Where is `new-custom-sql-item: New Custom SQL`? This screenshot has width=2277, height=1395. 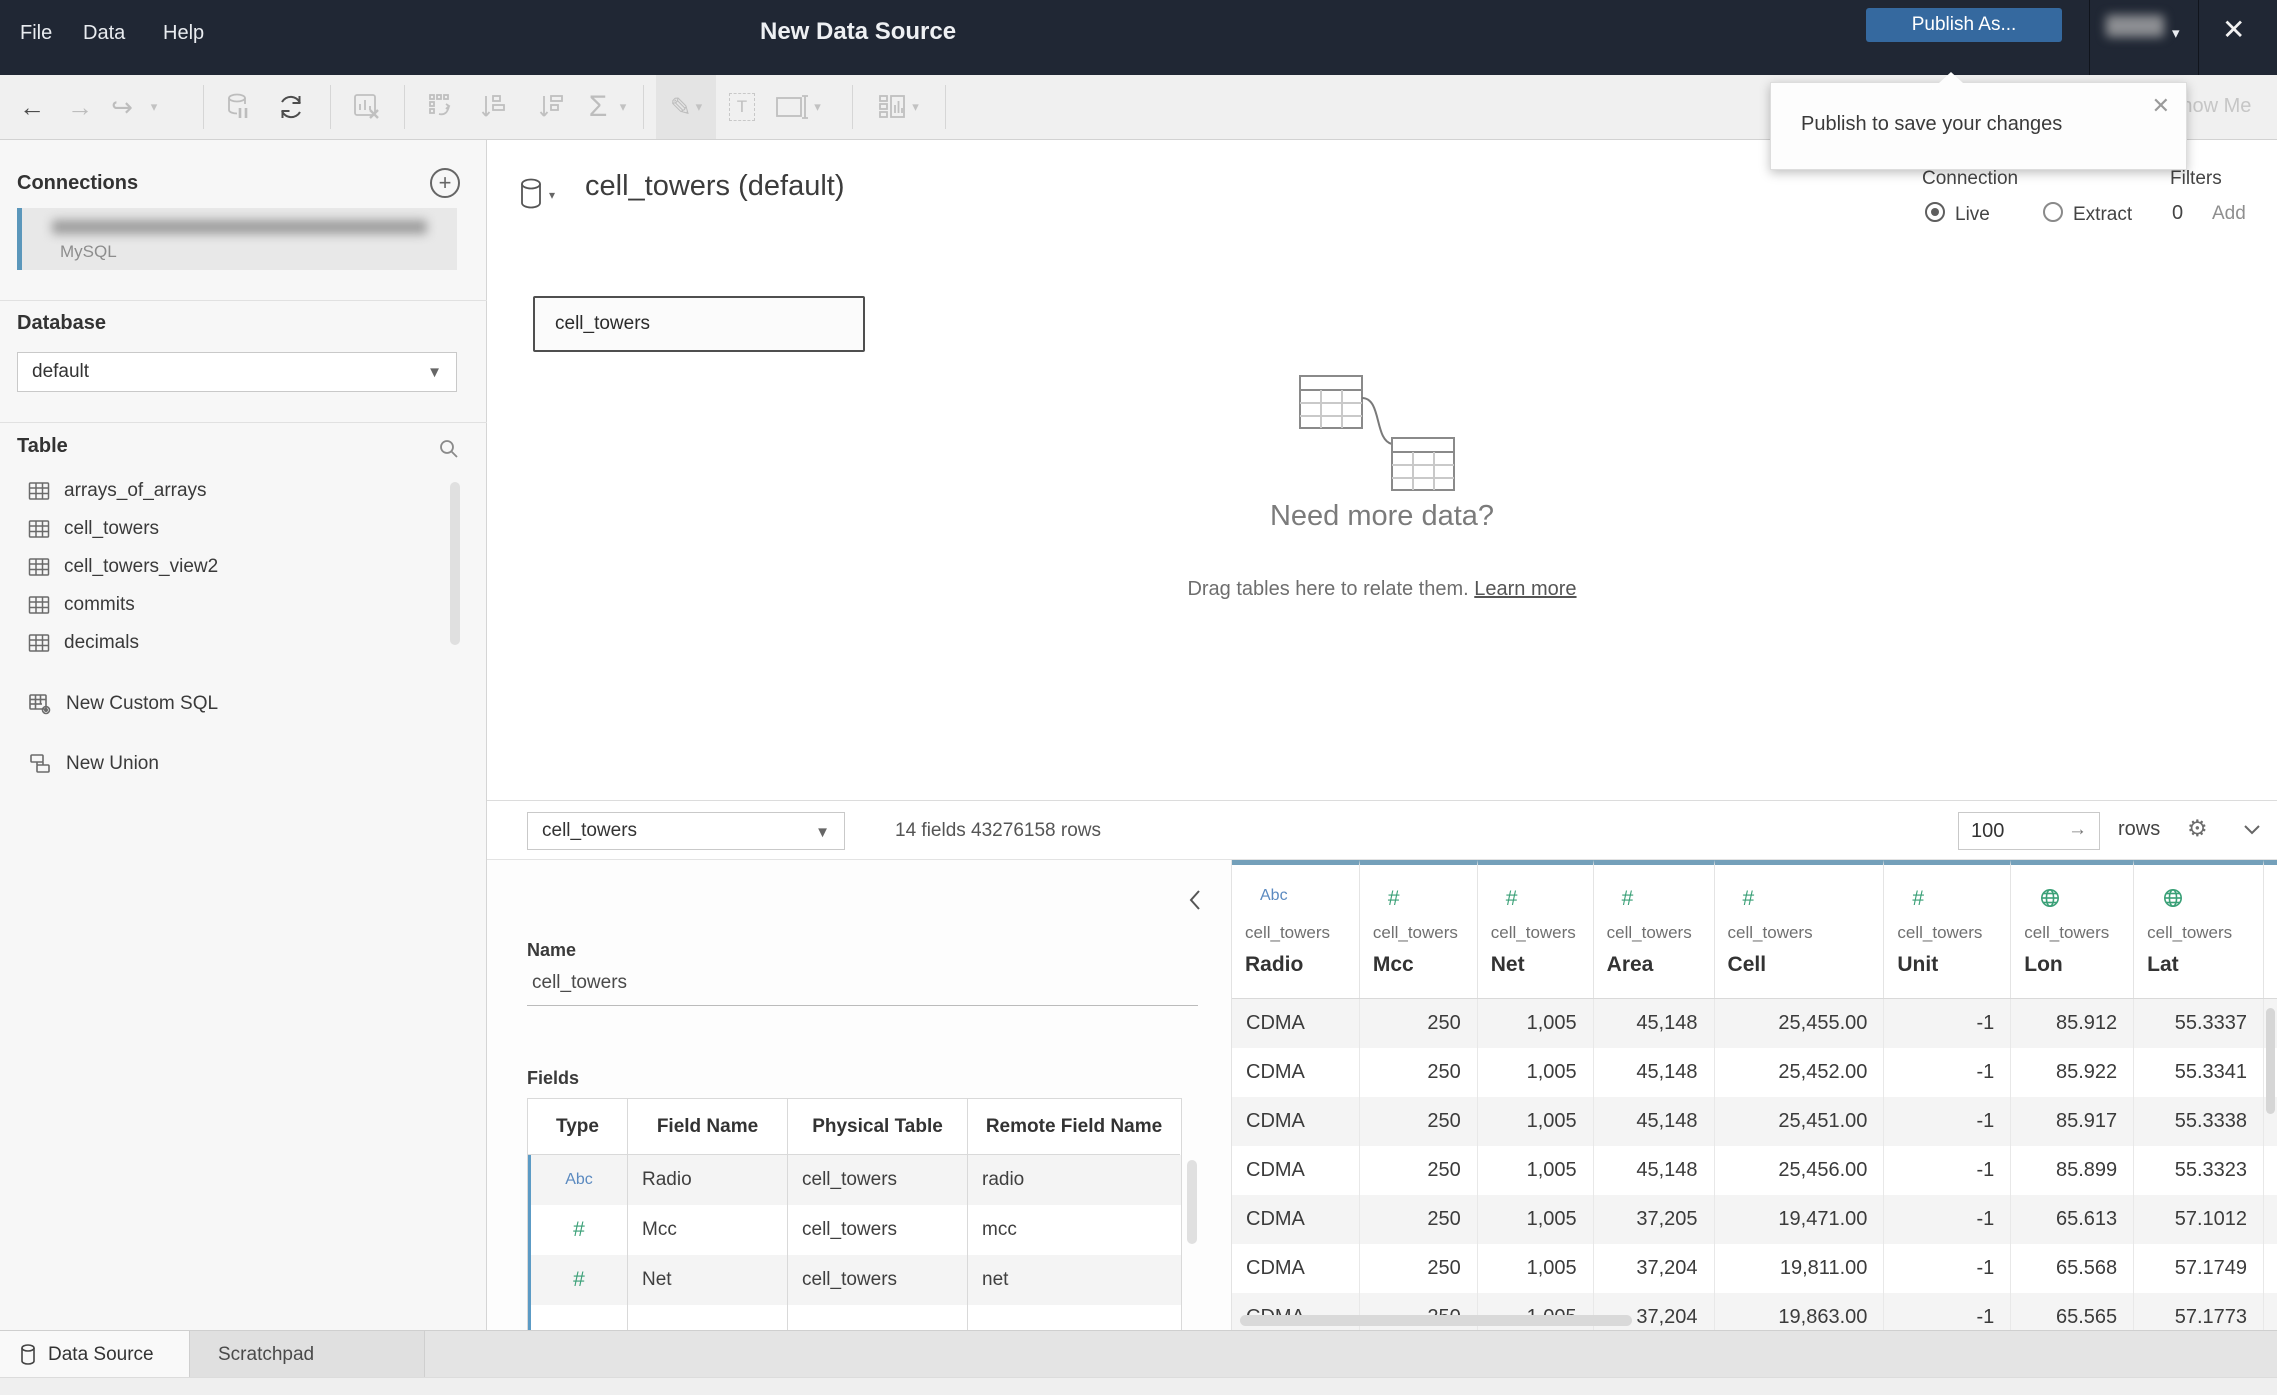
new-custom-sql-item: New Custom SQL is located at coordinates (226, 704).